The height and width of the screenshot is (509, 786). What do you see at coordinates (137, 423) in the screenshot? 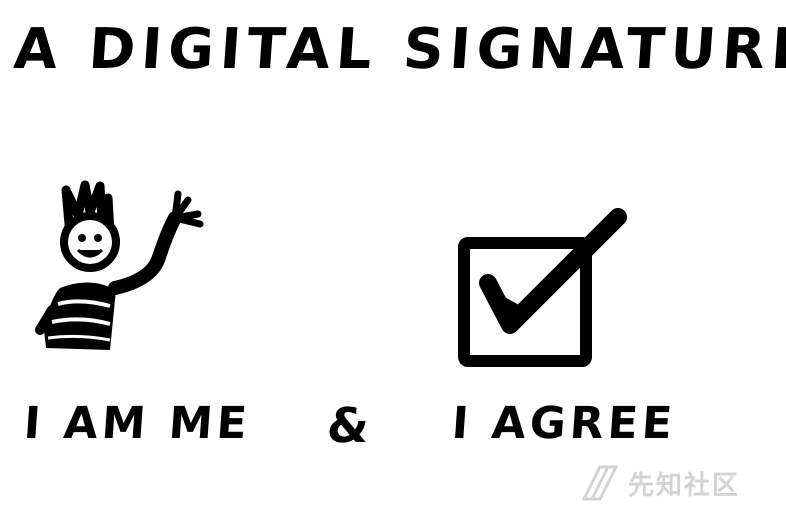
I see `label-i-am-me: I AM ME` at bounding box center [137, 423].